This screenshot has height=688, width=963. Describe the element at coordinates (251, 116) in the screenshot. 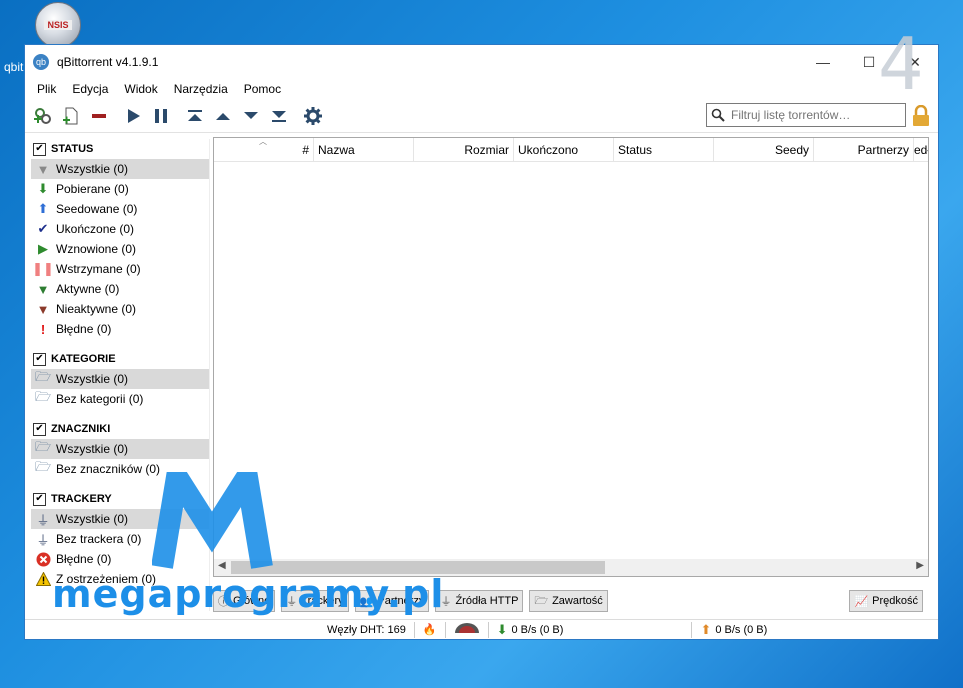

I see `move-down-button` at that location.